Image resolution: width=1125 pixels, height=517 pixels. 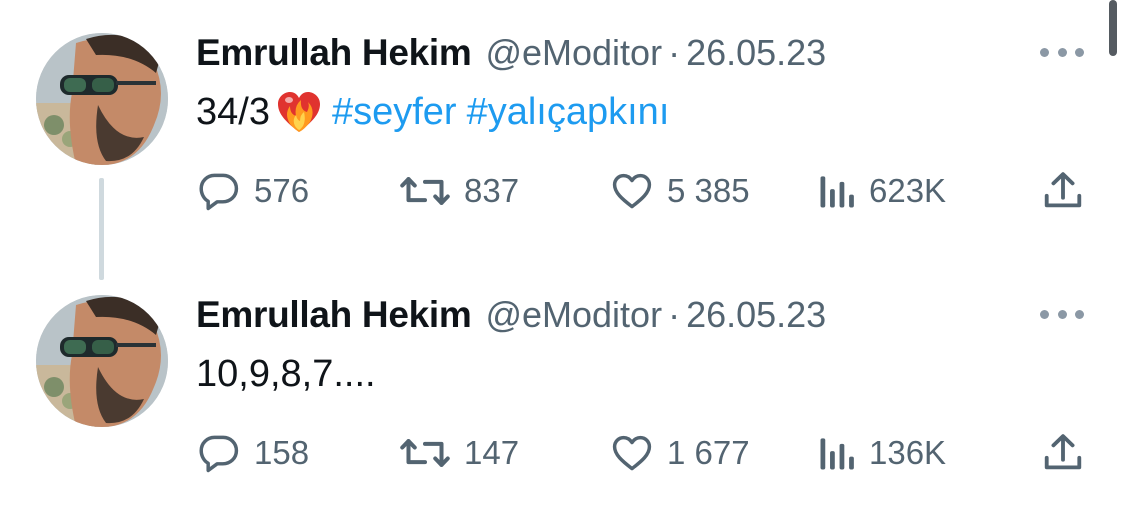 I want to click on views-button: 136K, so click(x=881, y=453).